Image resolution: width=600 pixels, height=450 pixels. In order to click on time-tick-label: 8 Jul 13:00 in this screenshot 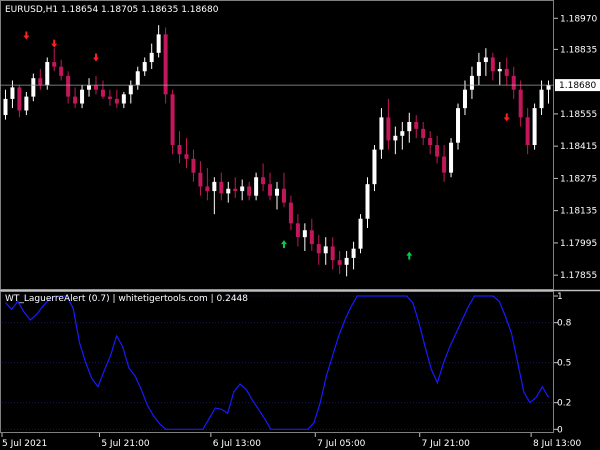, I will do `click(557, 444)`.